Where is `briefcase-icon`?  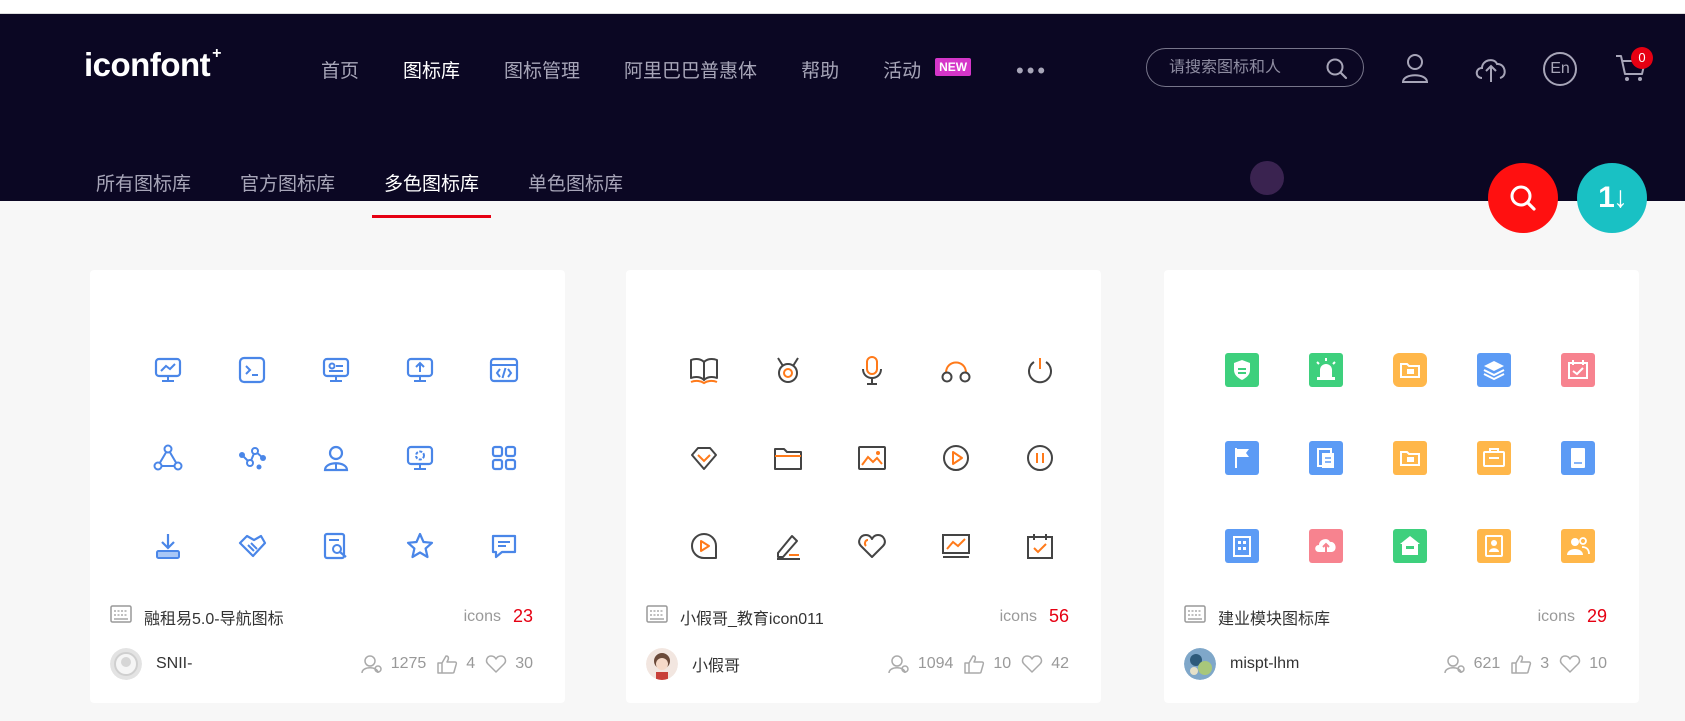
briefcase-icon is located at coordinates (1494, 458).